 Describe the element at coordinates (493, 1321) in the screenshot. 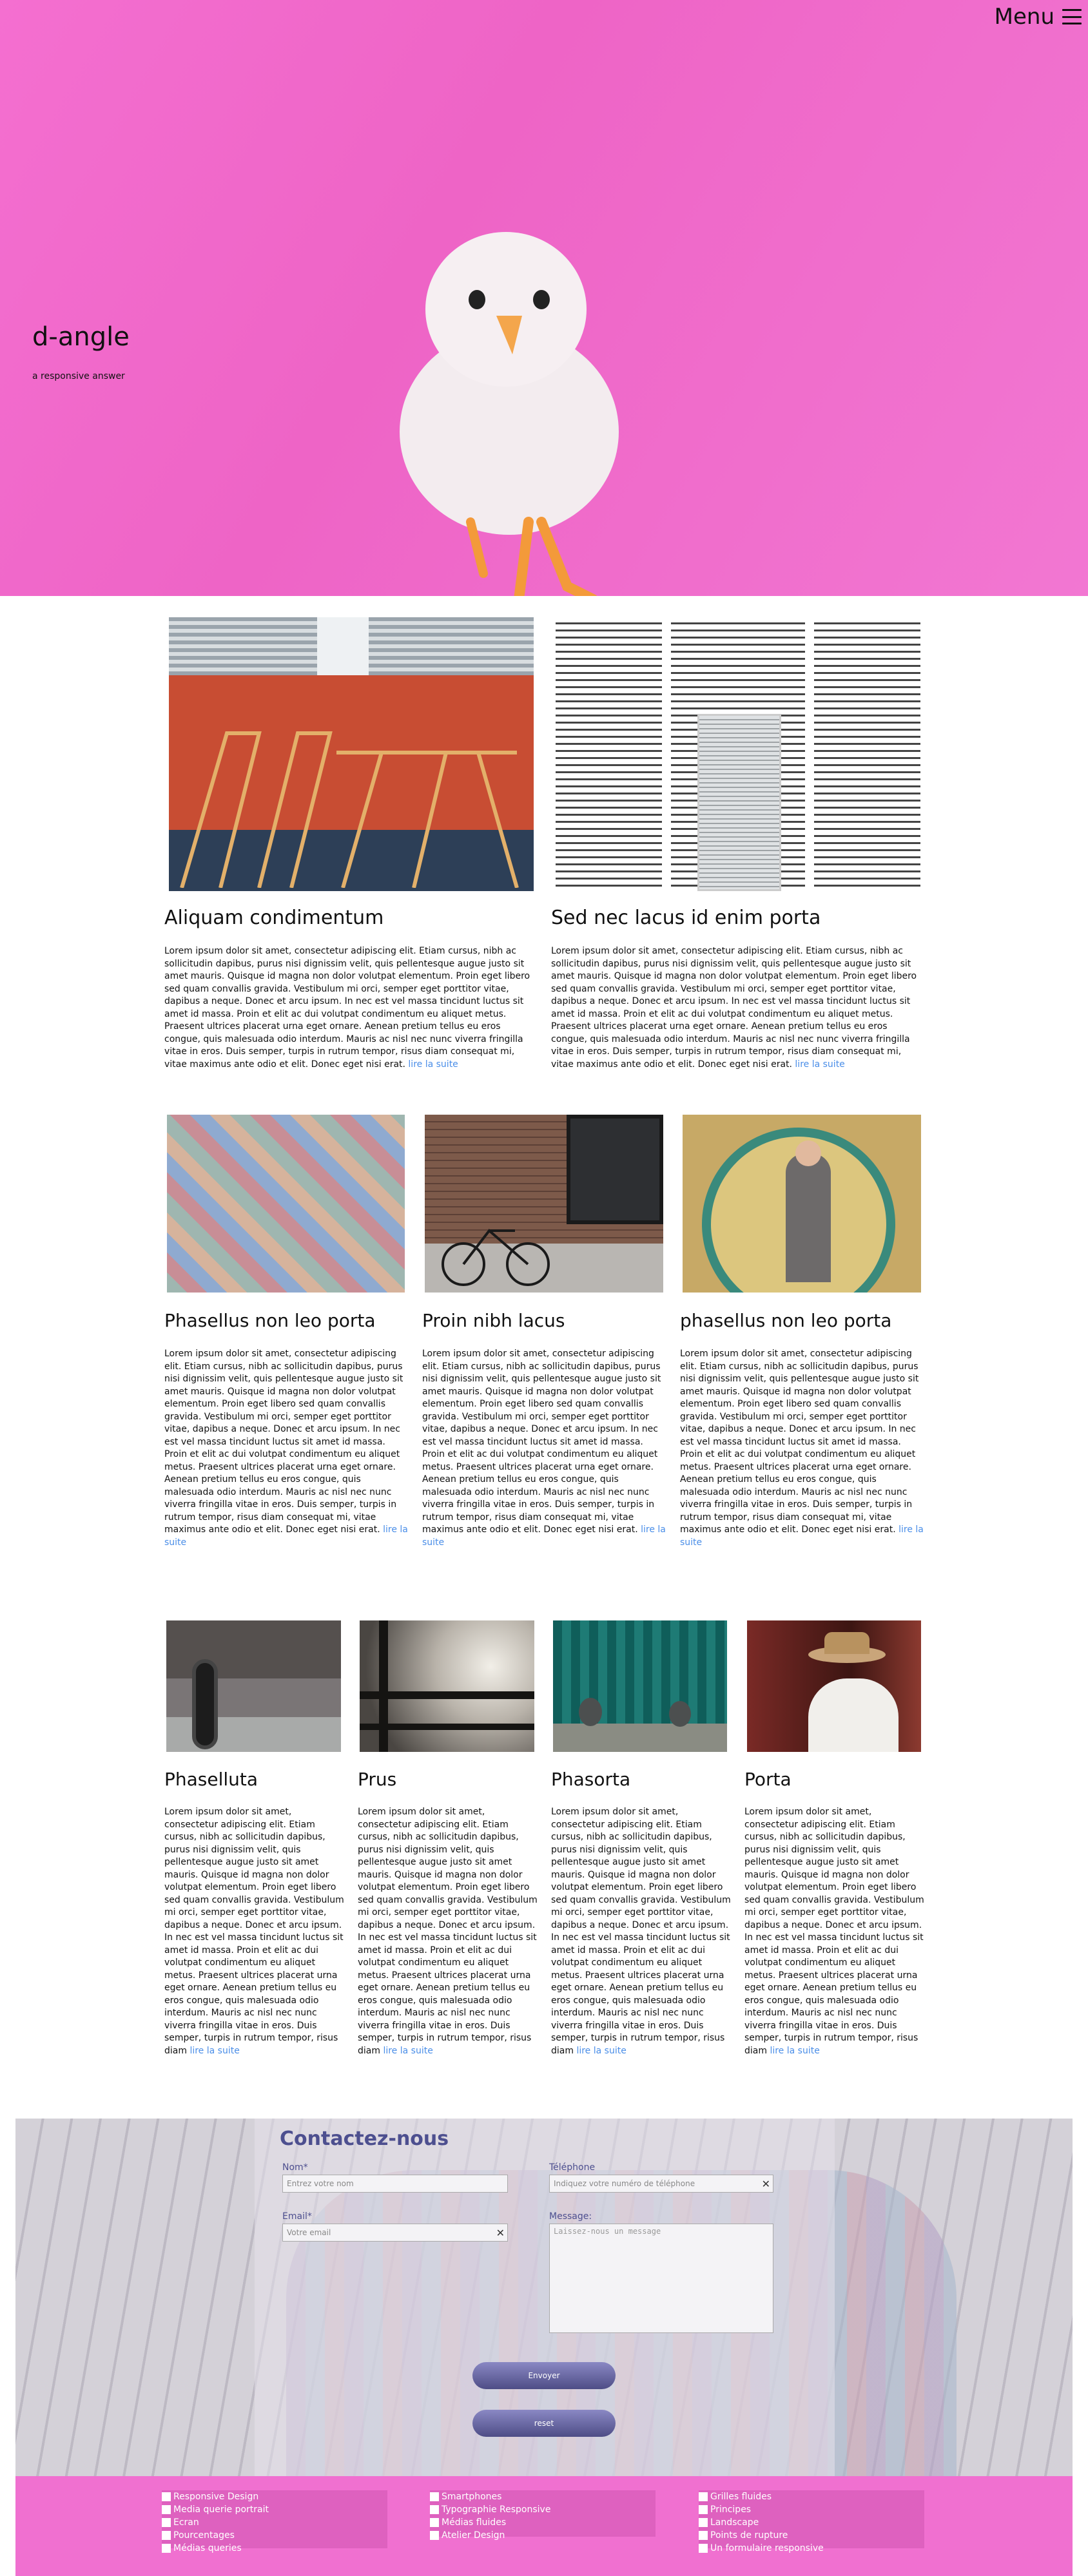

I see `card-title: Proin nibh lacus` at that location.